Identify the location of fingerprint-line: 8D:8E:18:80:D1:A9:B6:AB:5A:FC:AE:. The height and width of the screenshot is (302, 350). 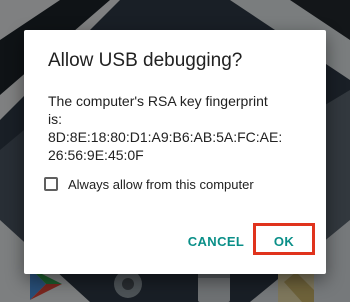
(165, 137).